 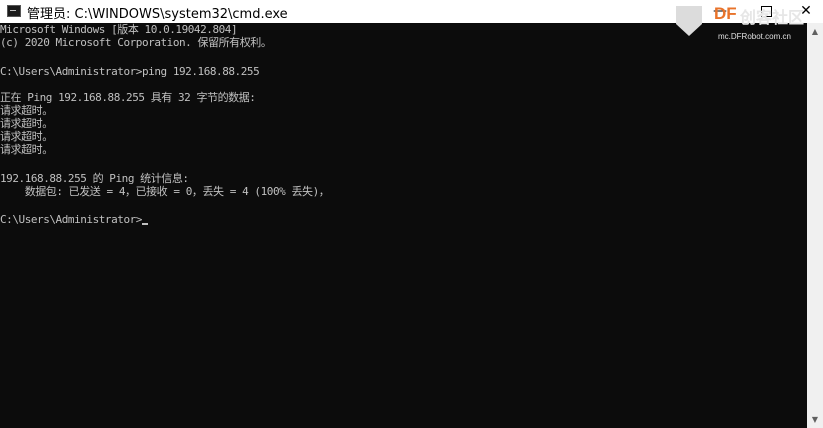 I want to click on shield-logo-icon, so click(x=689, y=21).